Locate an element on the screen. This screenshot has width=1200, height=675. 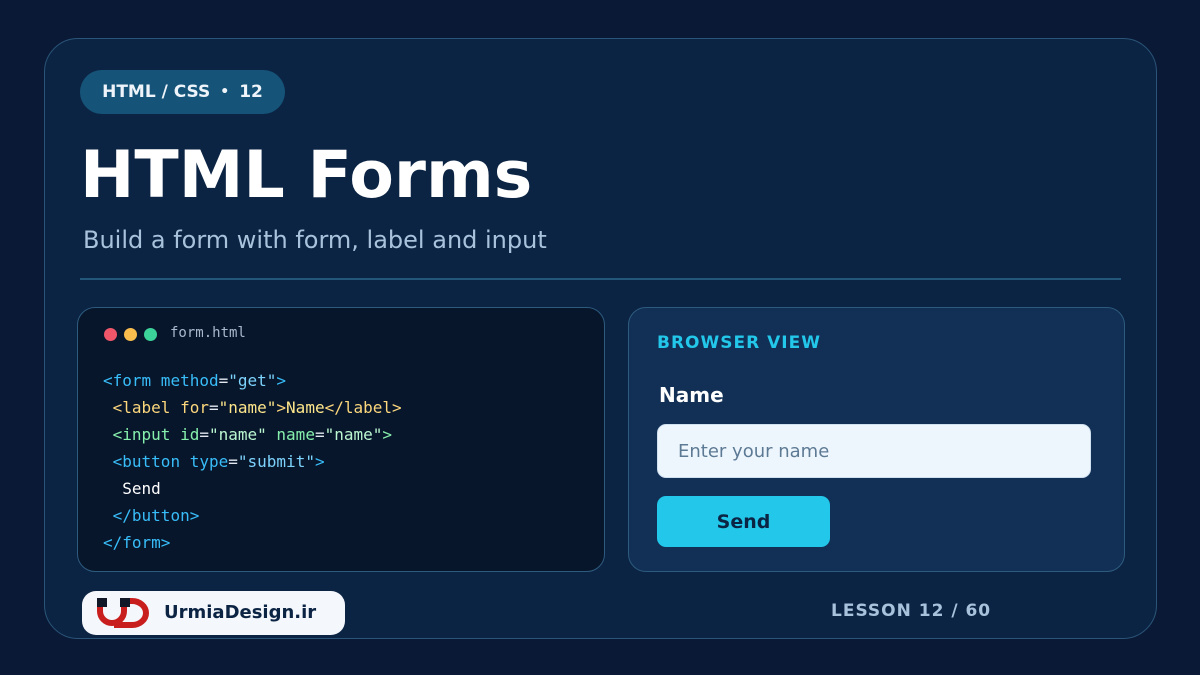
maximize-dot-icon is located at coordinates (150, 334).